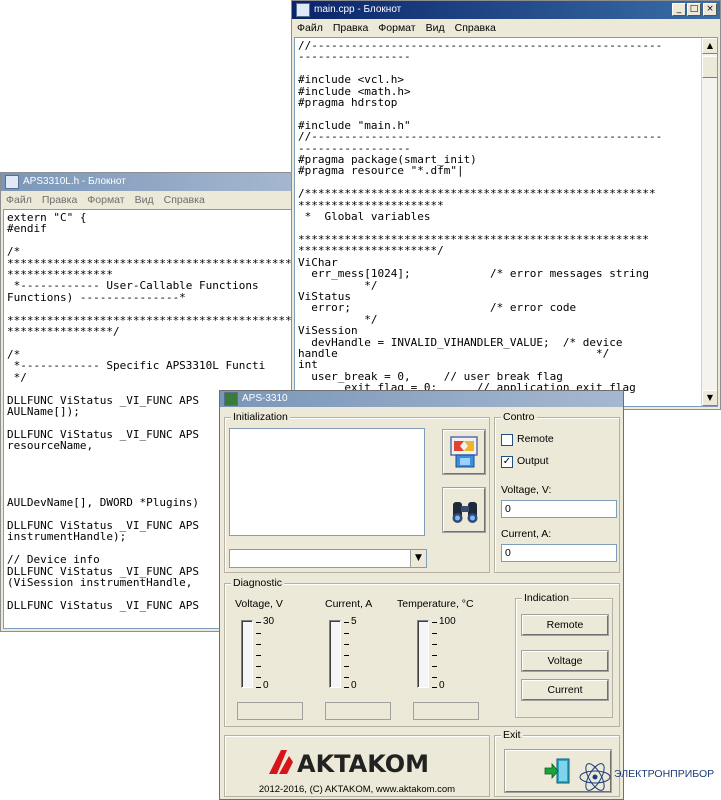  What do you see at coordinates (506, 10) in the screenshot?
I see `main-window-titlebar: main.cpp - Блокнот _ □ ×` at bounding box center [506, 10].